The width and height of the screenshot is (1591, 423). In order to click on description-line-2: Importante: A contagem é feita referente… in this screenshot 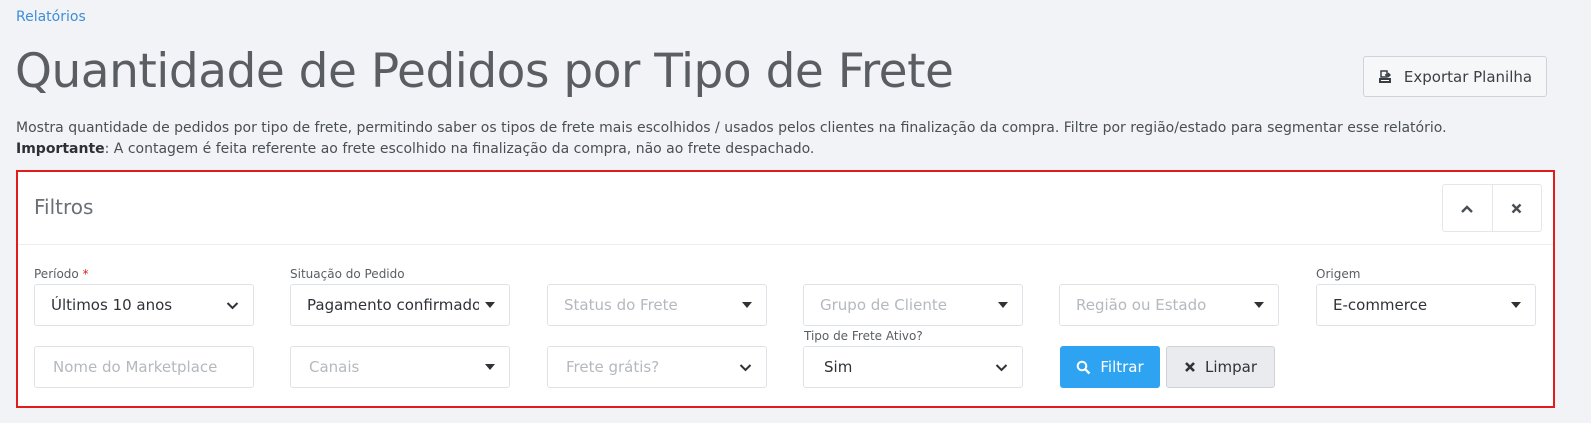, I will do `click(796, 149)`.